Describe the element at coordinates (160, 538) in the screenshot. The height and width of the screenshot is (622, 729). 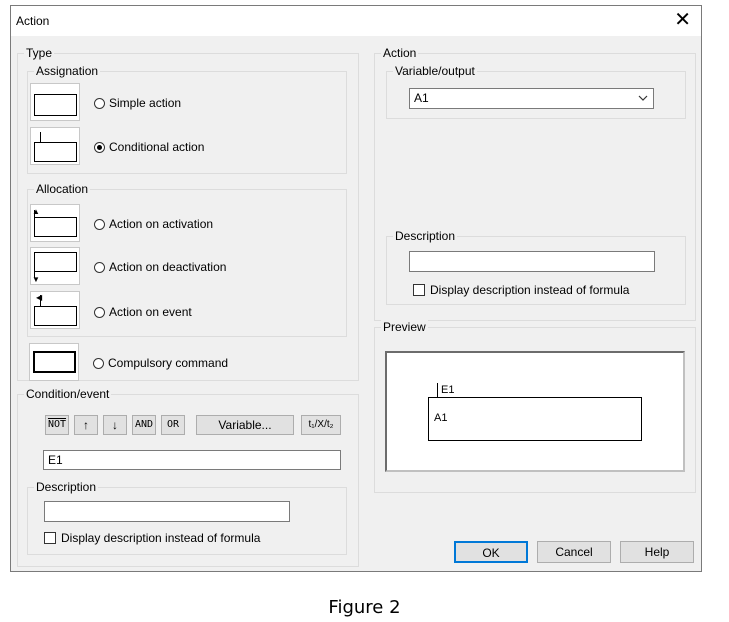
I see `condition-display-description-label: Display description instead of formula` at that location.